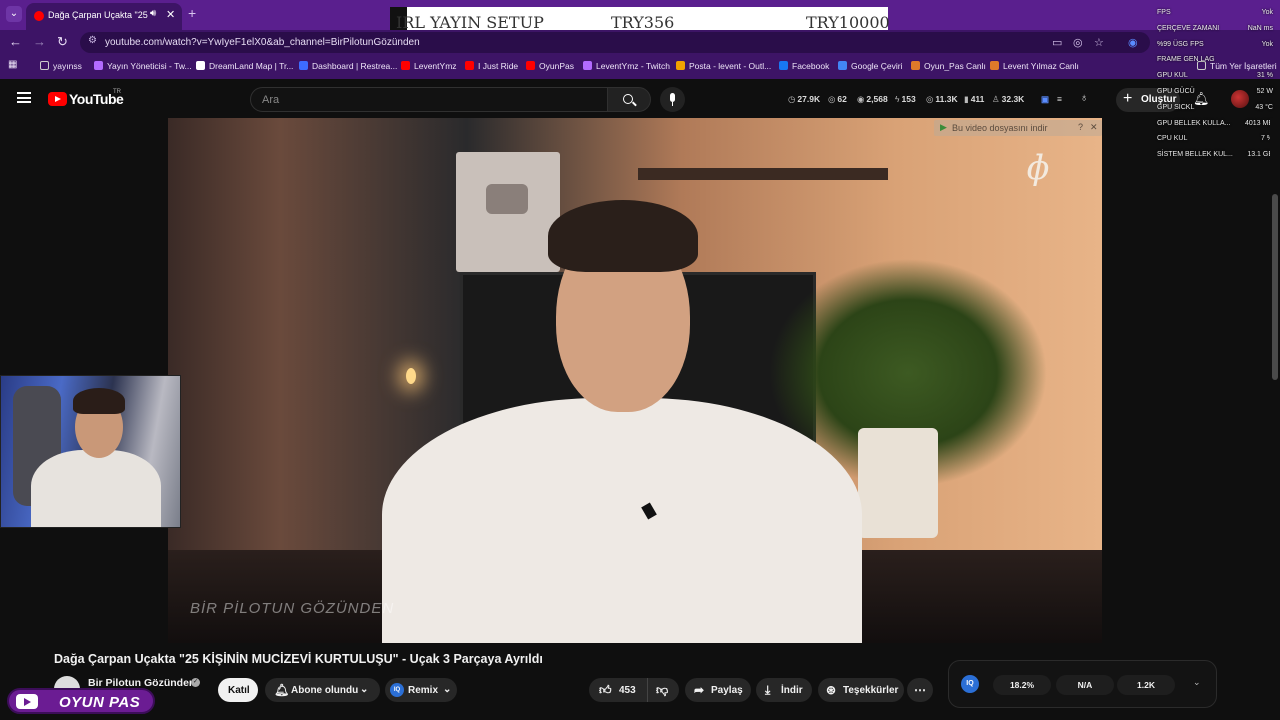 The height and width of the screenshot is (720, 1280). Describe the element at coordinates (587, 65) in the screenshot. I see `twitch-icon` at that location.